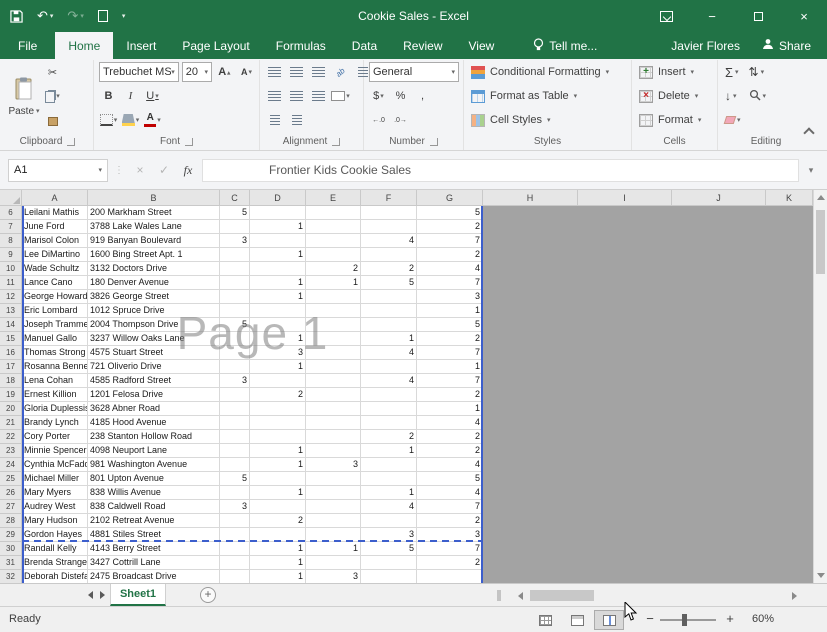  What do you see at coordinates (450, 198) in the screenshot?
I see `column-header-G: G` at bounding box center [450, 198].